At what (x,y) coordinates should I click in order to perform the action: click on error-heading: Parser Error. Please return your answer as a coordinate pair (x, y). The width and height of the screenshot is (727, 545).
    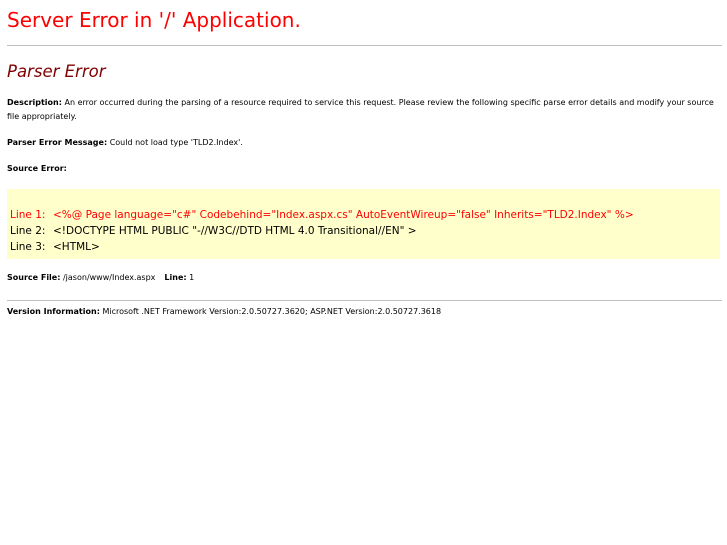
    Looking at the image, I should click on (56, 71).